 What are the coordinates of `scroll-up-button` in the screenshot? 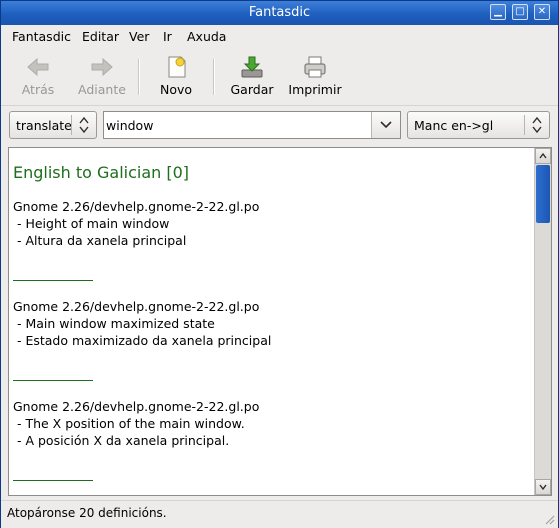 It's located at (543, 156).